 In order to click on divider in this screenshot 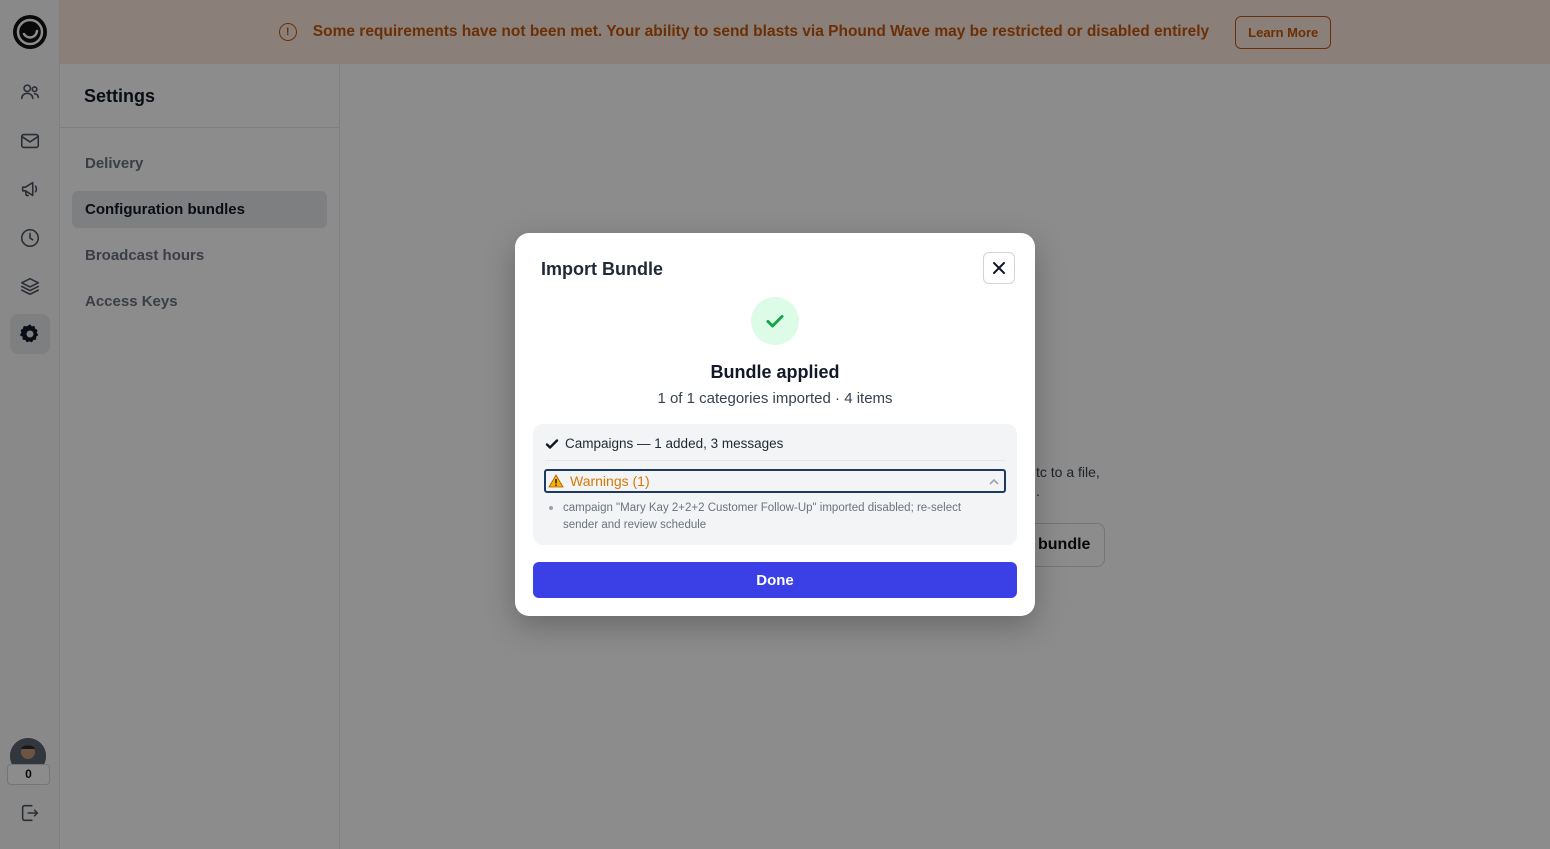, I will do `click(775, 460)`.